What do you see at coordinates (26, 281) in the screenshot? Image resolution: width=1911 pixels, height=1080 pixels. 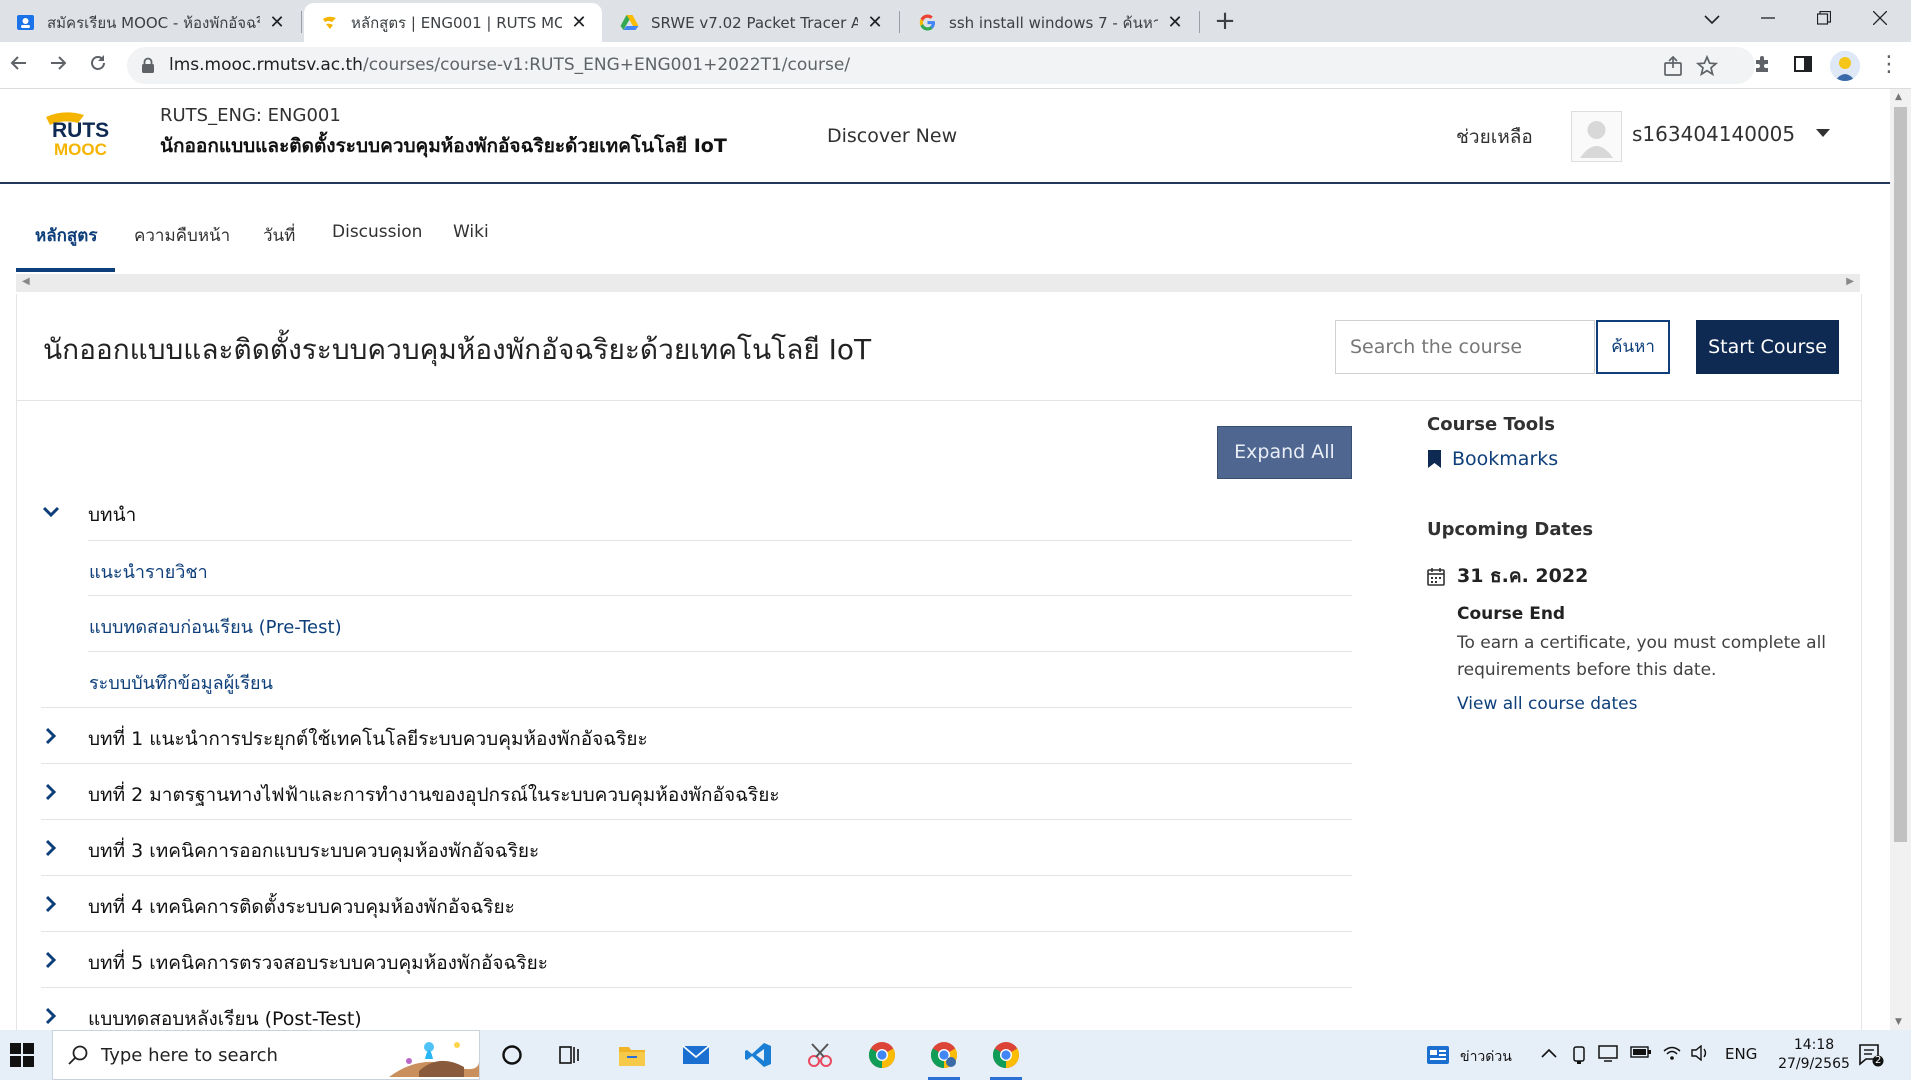 I see `scroll-left-icon: ◀` at bounding box center [26, 281].